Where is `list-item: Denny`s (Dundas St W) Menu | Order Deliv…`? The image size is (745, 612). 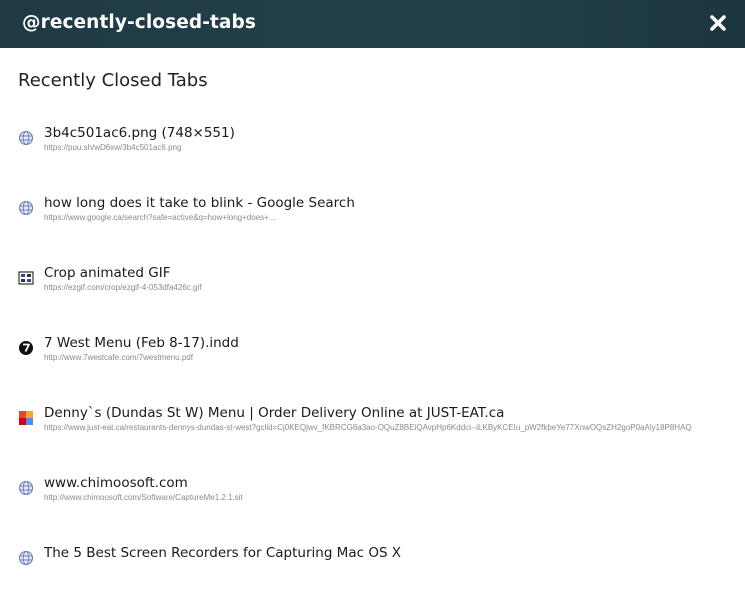 list-item: Denny`s (Dundas St W) Menu | Order Deliv… is located at coordinates (372, 437).